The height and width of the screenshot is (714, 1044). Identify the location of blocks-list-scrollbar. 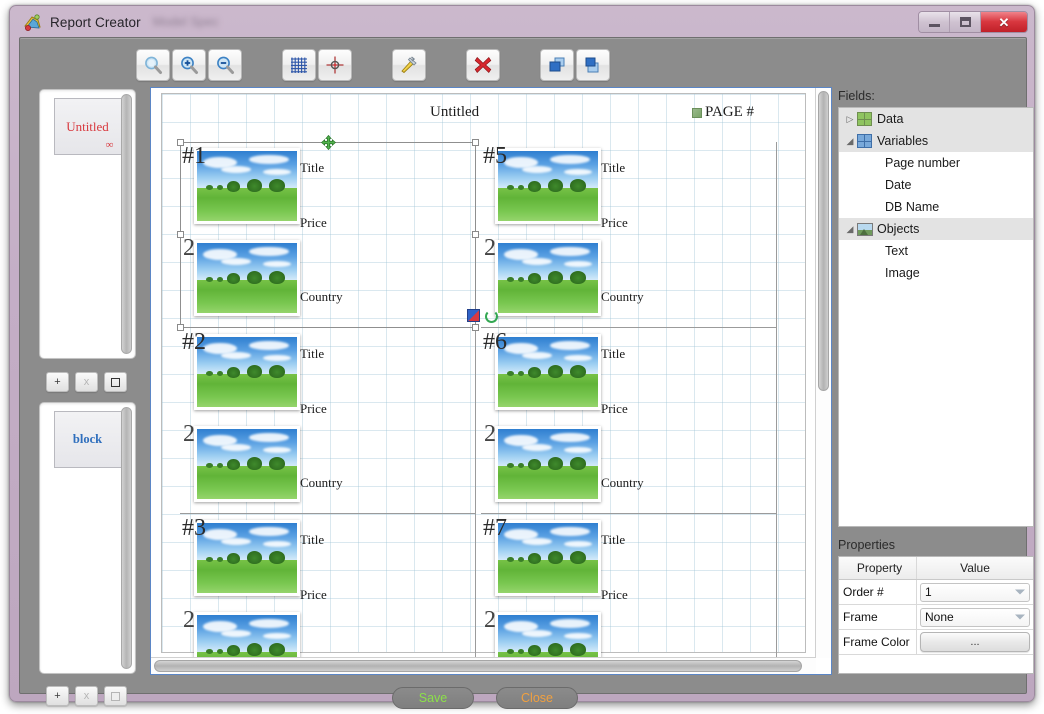
(126, 538).